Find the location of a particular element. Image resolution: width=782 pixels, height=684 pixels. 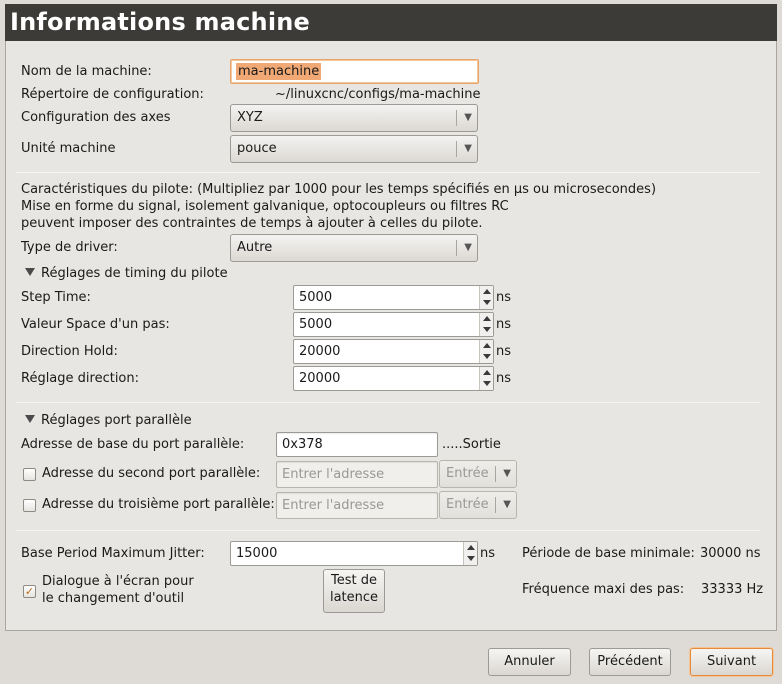

dir-setup-value: 20000 is located at coordinates (320, 378).